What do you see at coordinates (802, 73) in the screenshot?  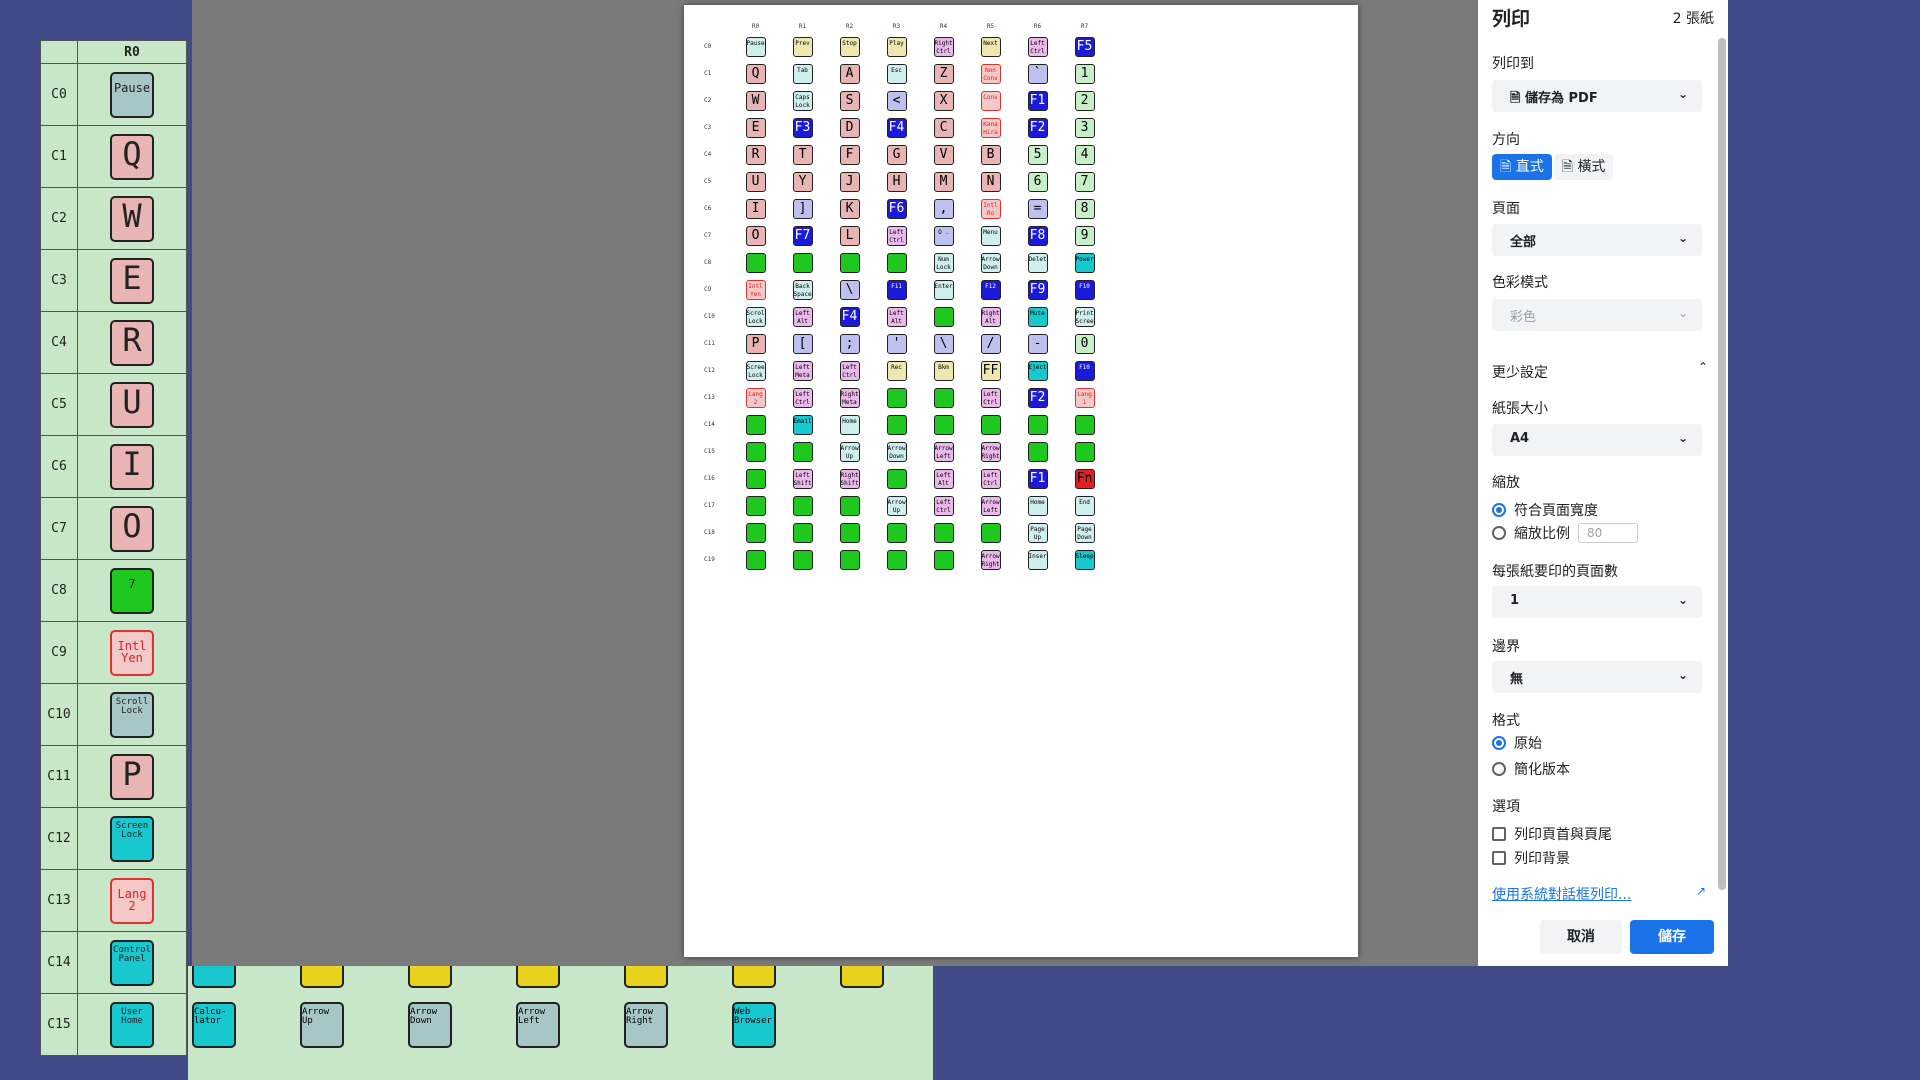 I see `preview-cell: Tab` at bounding box center [802, 73].